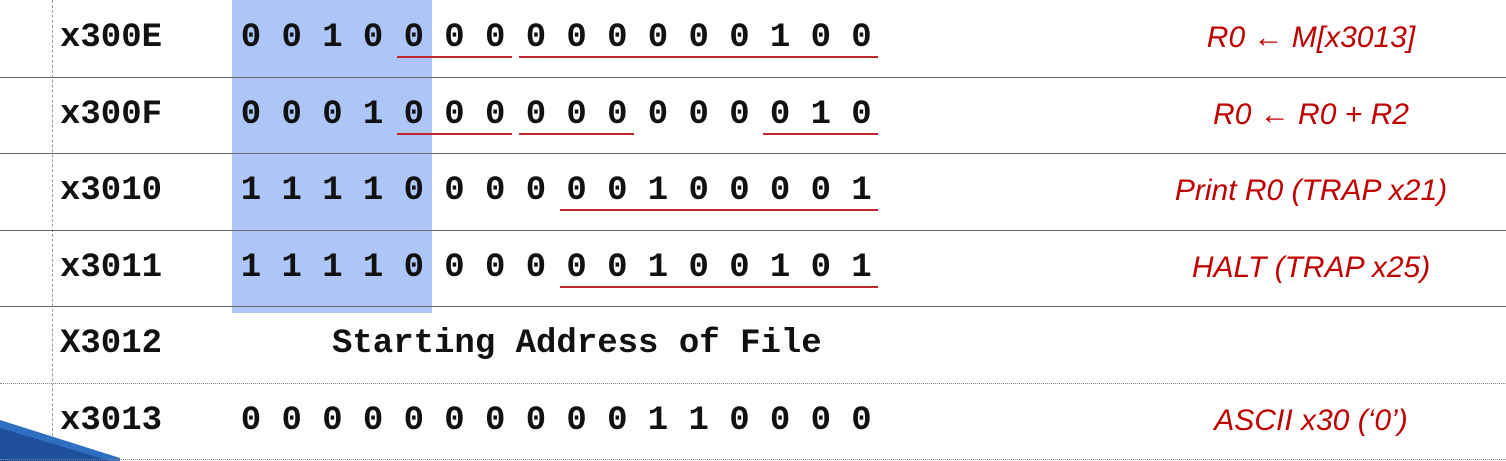 This screenshot has height=461, width=1506. I want to click on address-label: x3013, so click(111, 420).